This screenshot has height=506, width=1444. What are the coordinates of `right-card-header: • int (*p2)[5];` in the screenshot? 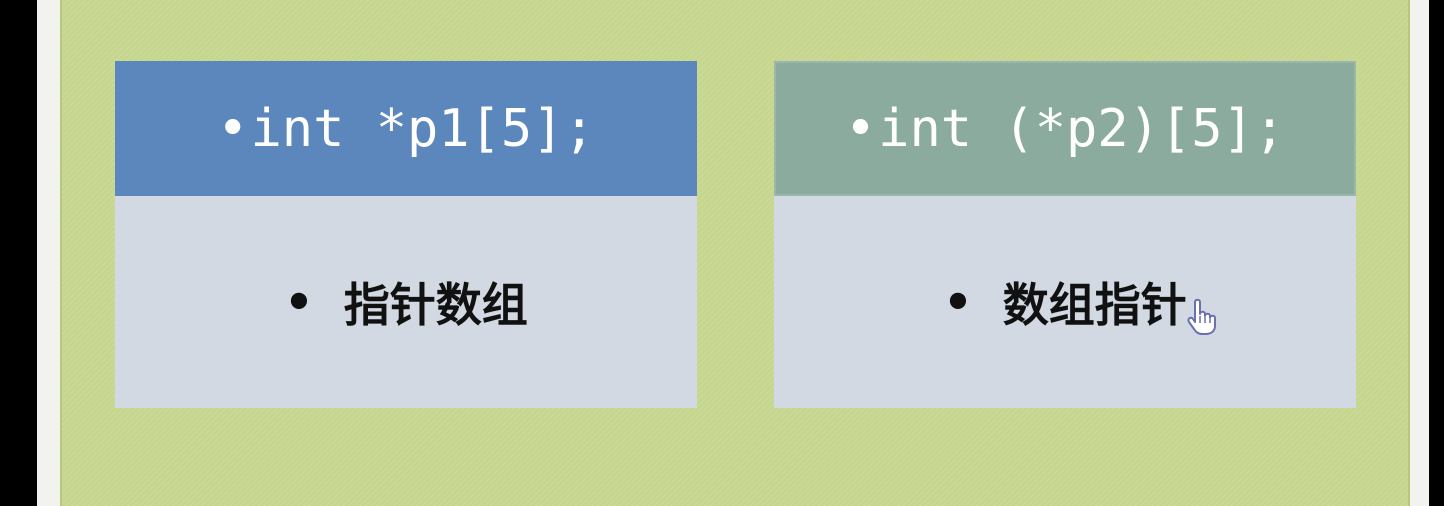 It's located at (1065, 128).